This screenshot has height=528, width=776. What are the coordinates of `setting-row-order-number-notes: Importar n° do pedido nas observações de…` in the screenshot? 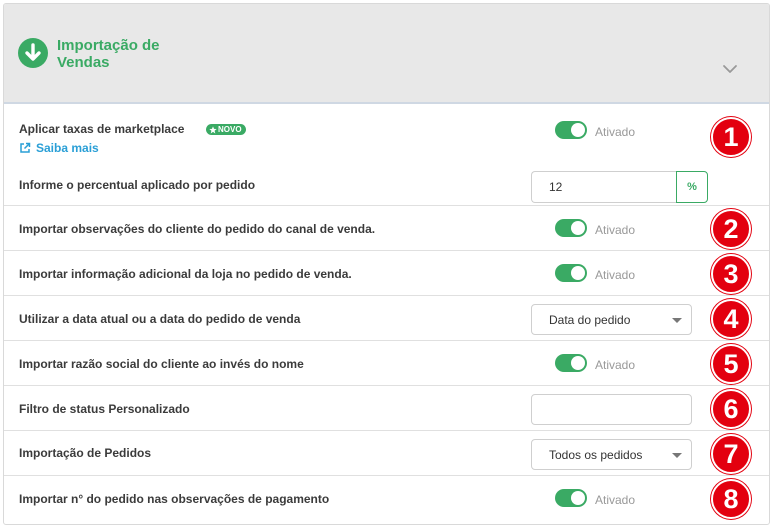 It's located at (386, 500).